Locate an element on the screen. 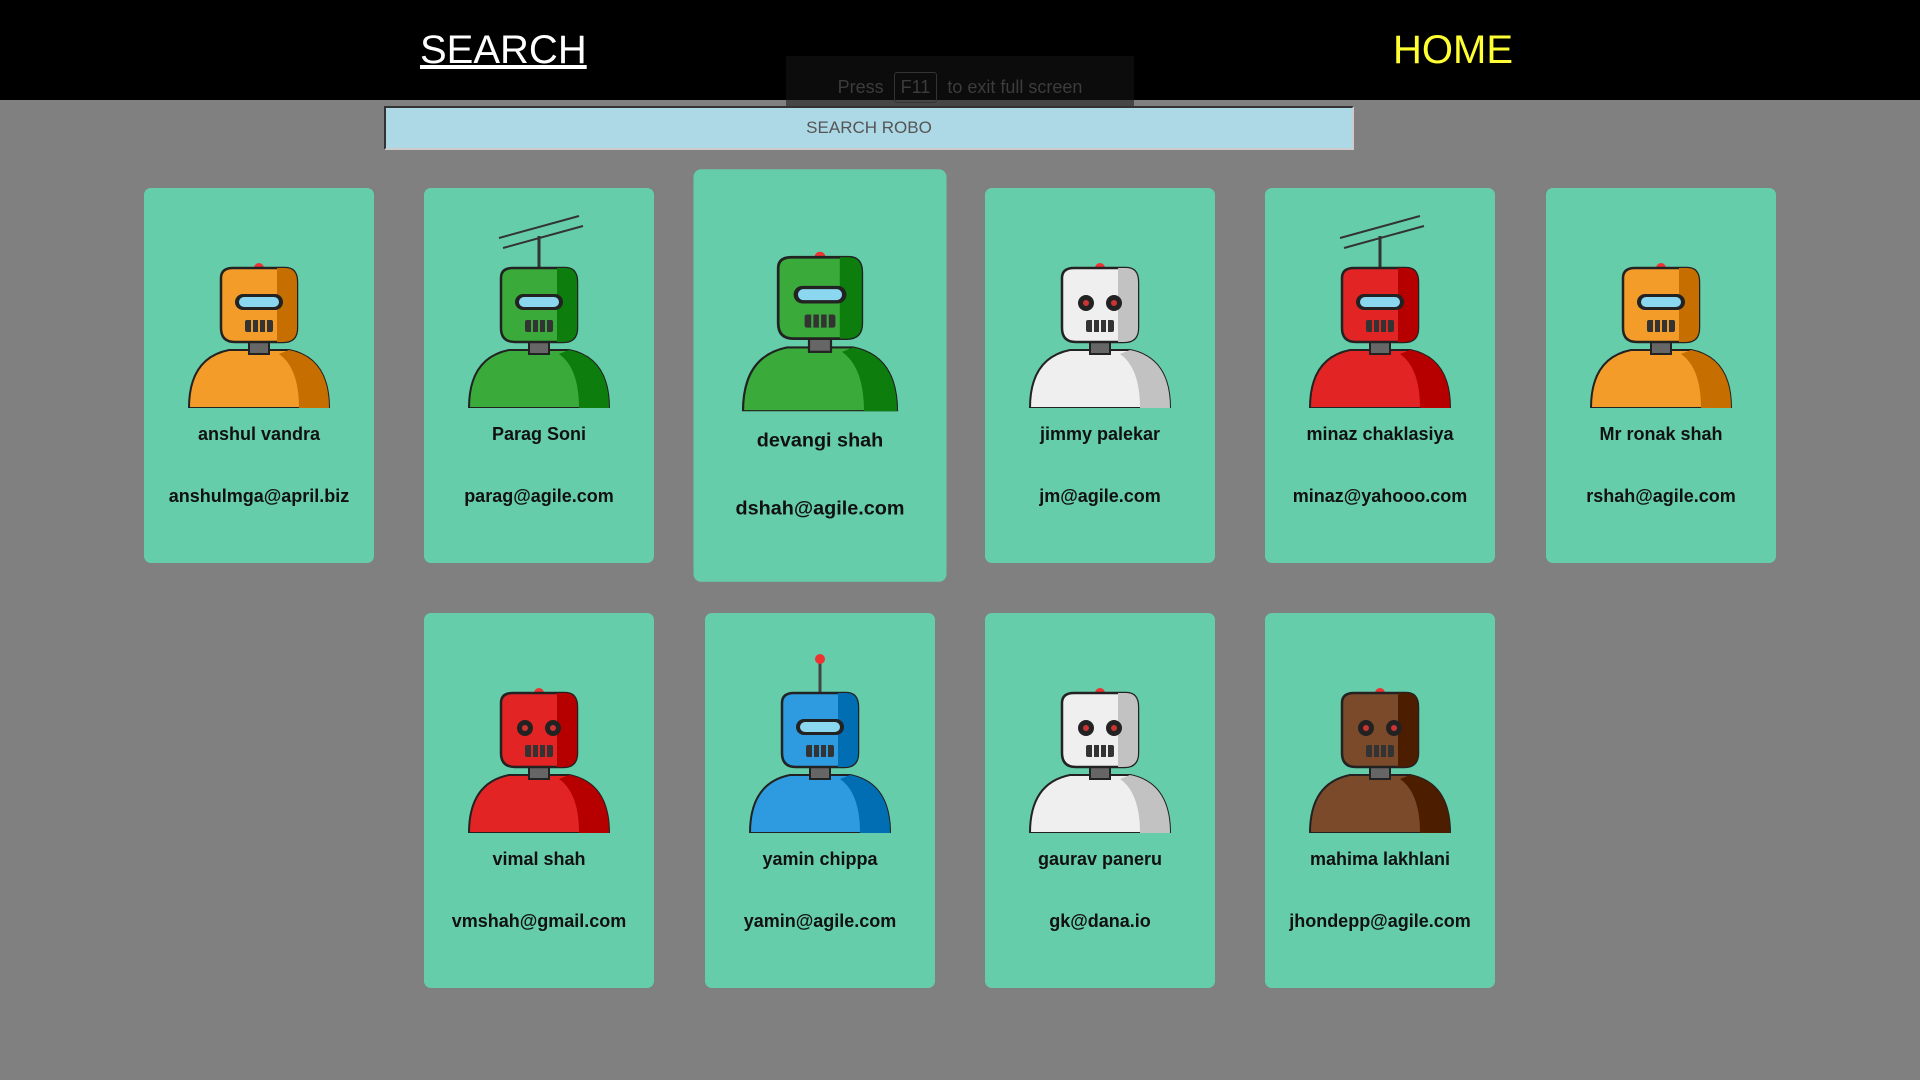 Image resolution: width=1920 pixels, height=1080 pixels. robot-card: Parag Soni parag@agile.com is located at coordinates (539, 375).